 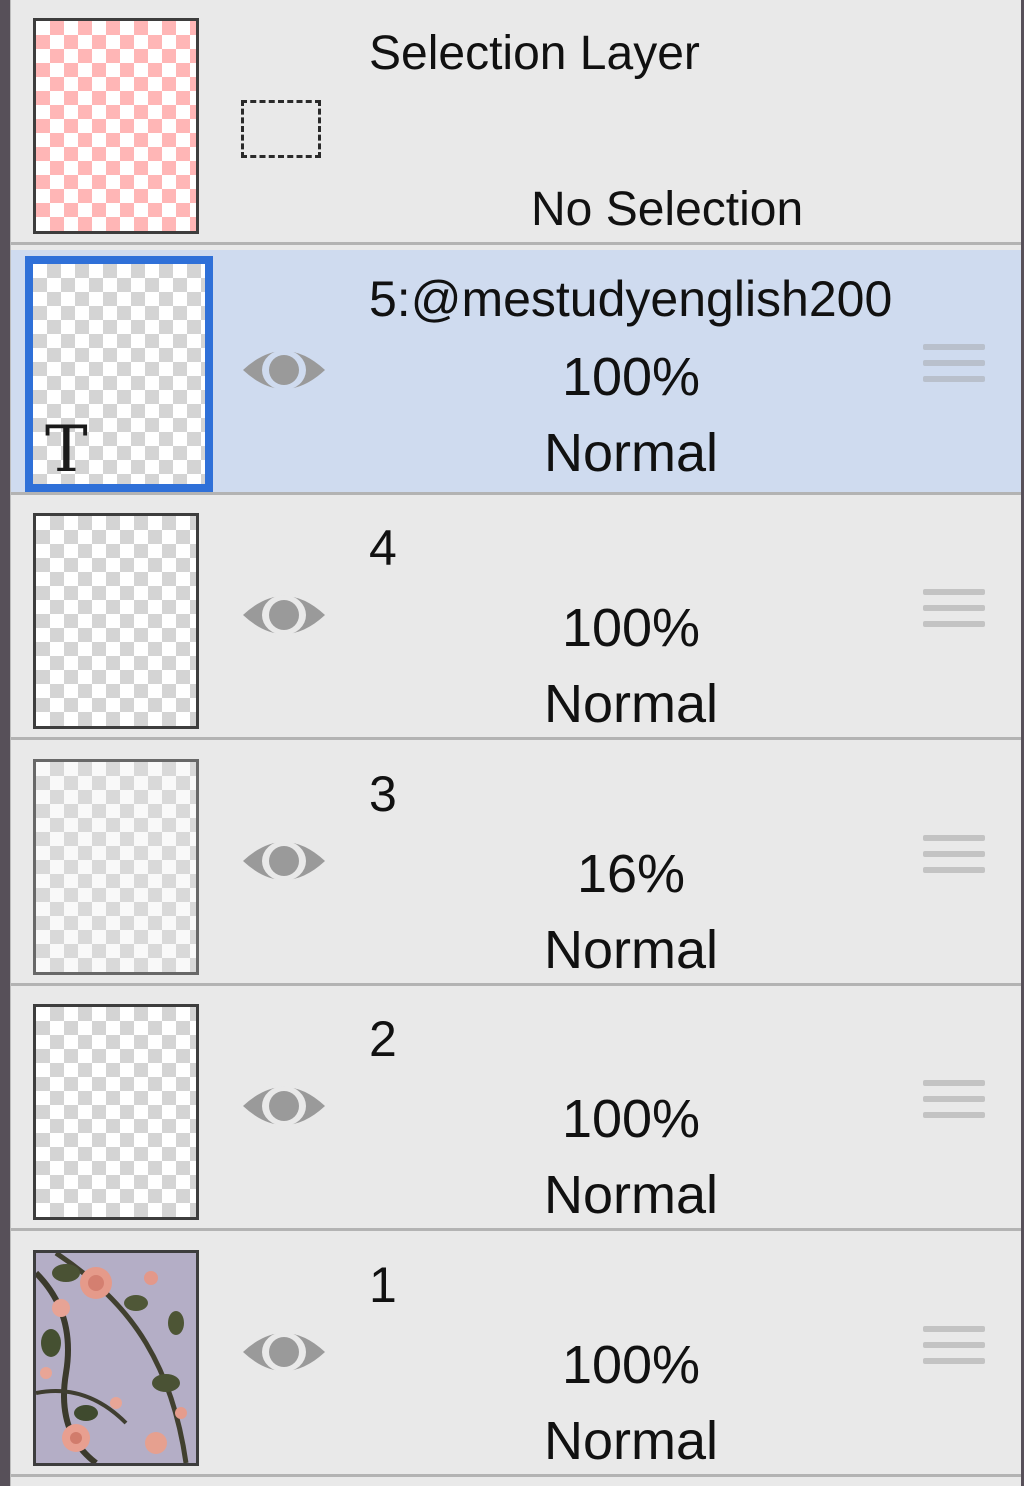 What do you see at coordinates (66, 450) in the screenshot?
I see `text-layer-glyph: T` at bounding box center [66, 450].